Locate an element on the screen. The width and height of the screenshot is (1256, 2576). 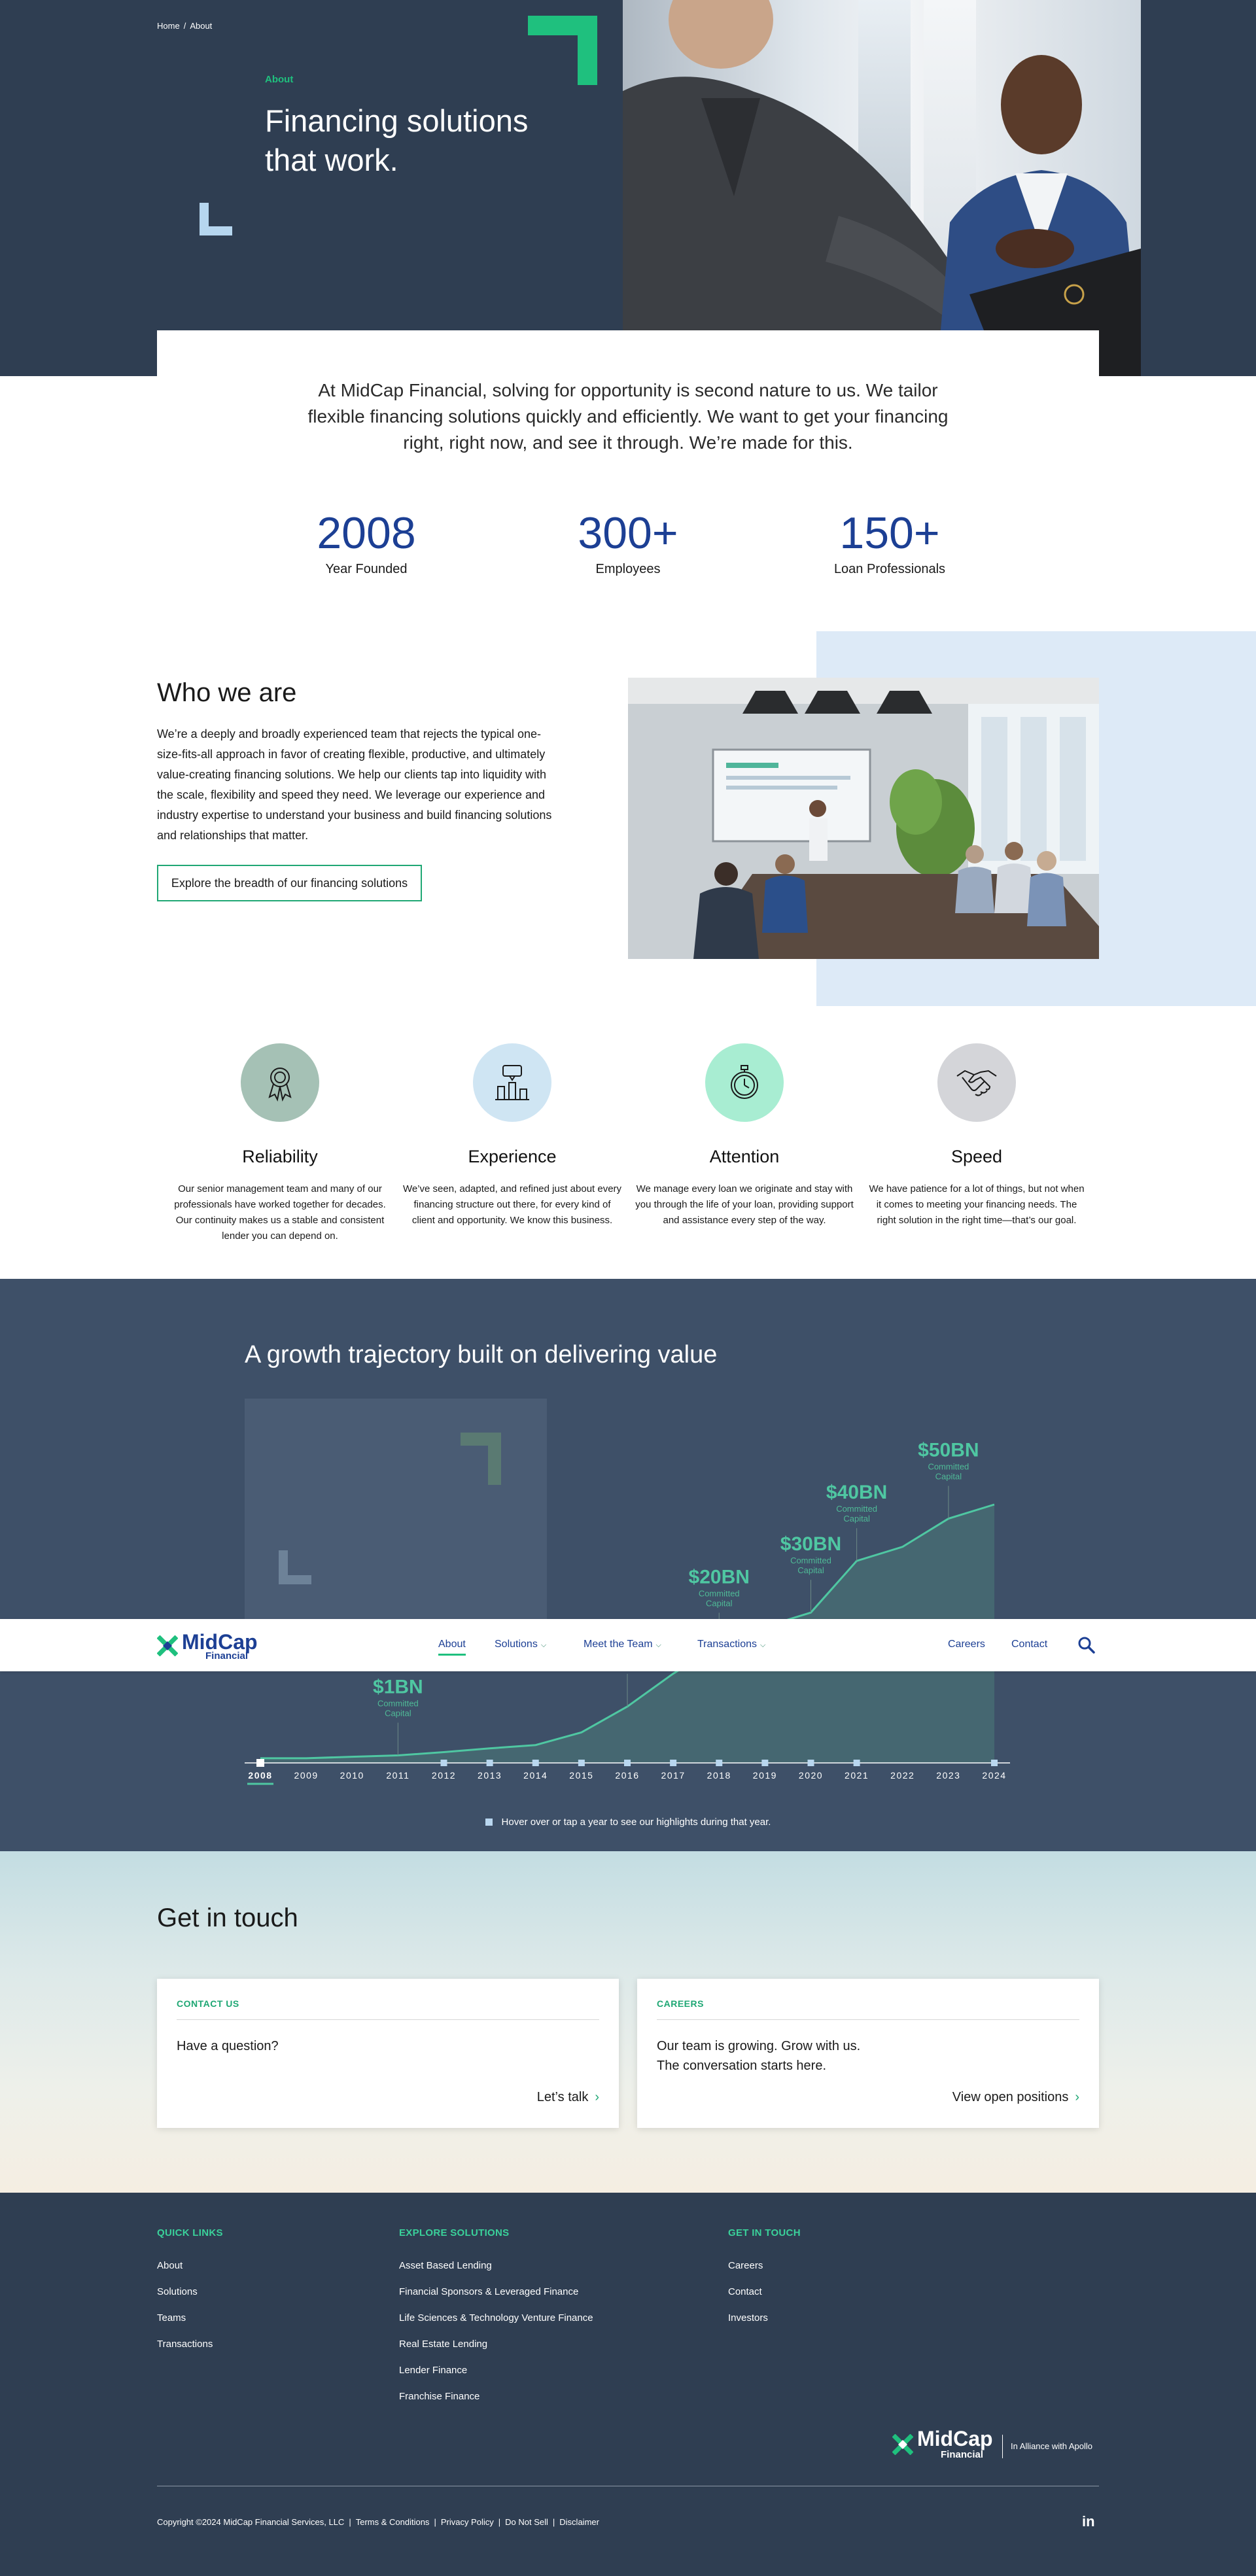
stat-label: Employees is located at coordinates (628, 569).